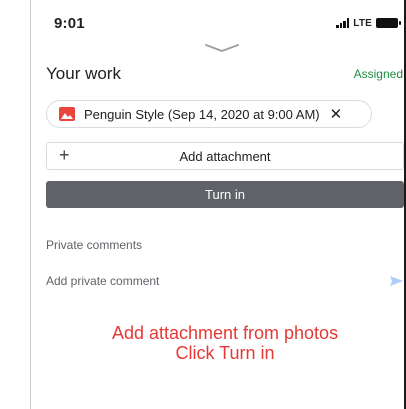  I want to click on image-icon, so click(67, 114).